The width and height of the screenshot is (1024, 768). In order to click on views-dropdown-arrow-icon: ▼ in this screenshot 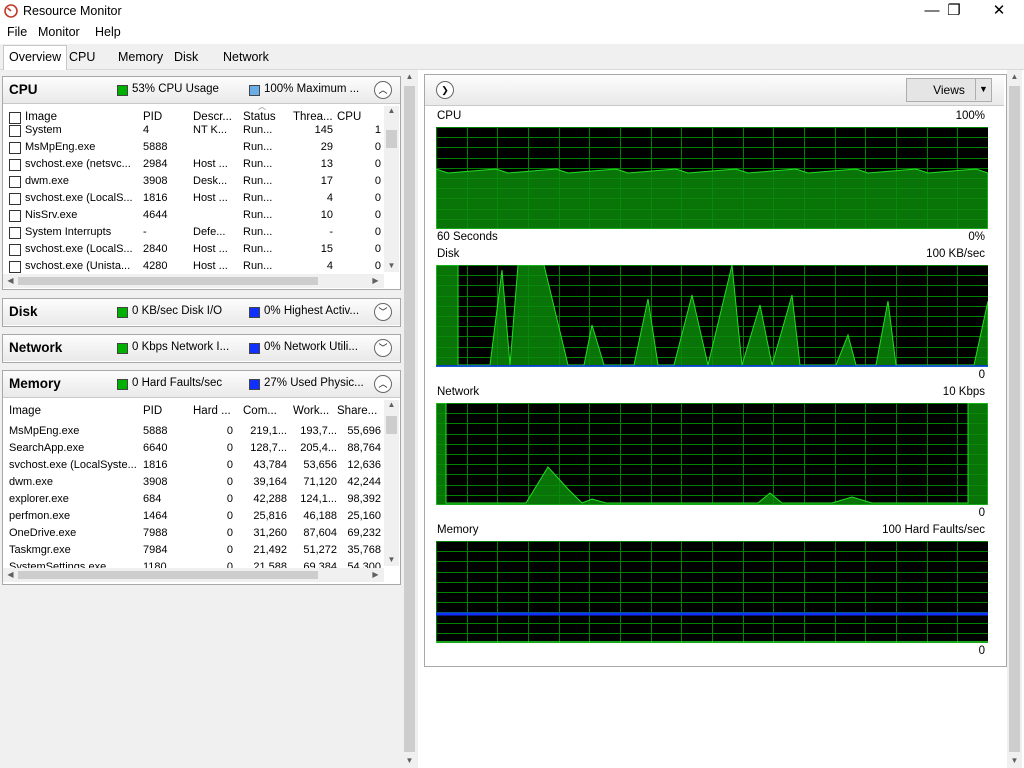, I will do `click(983, 89)`.